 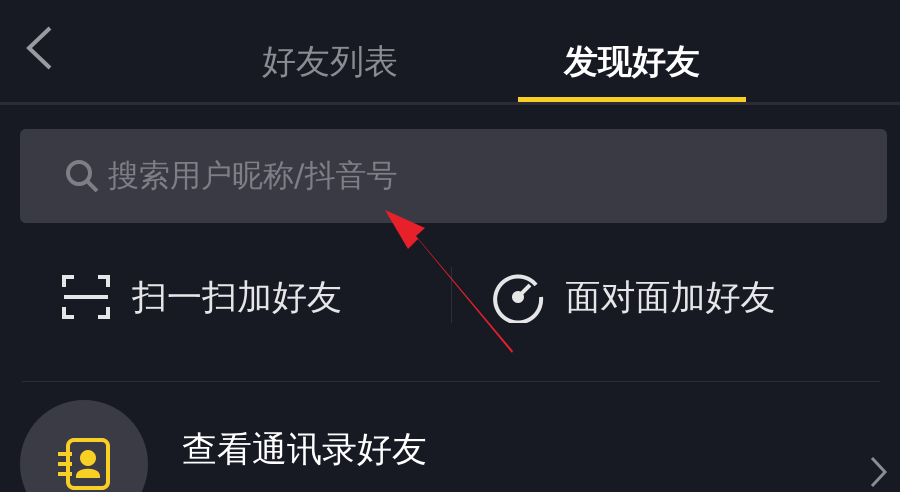 I want to click on list-item-title: 查看通讯录好友, so click(x=304, y=449).